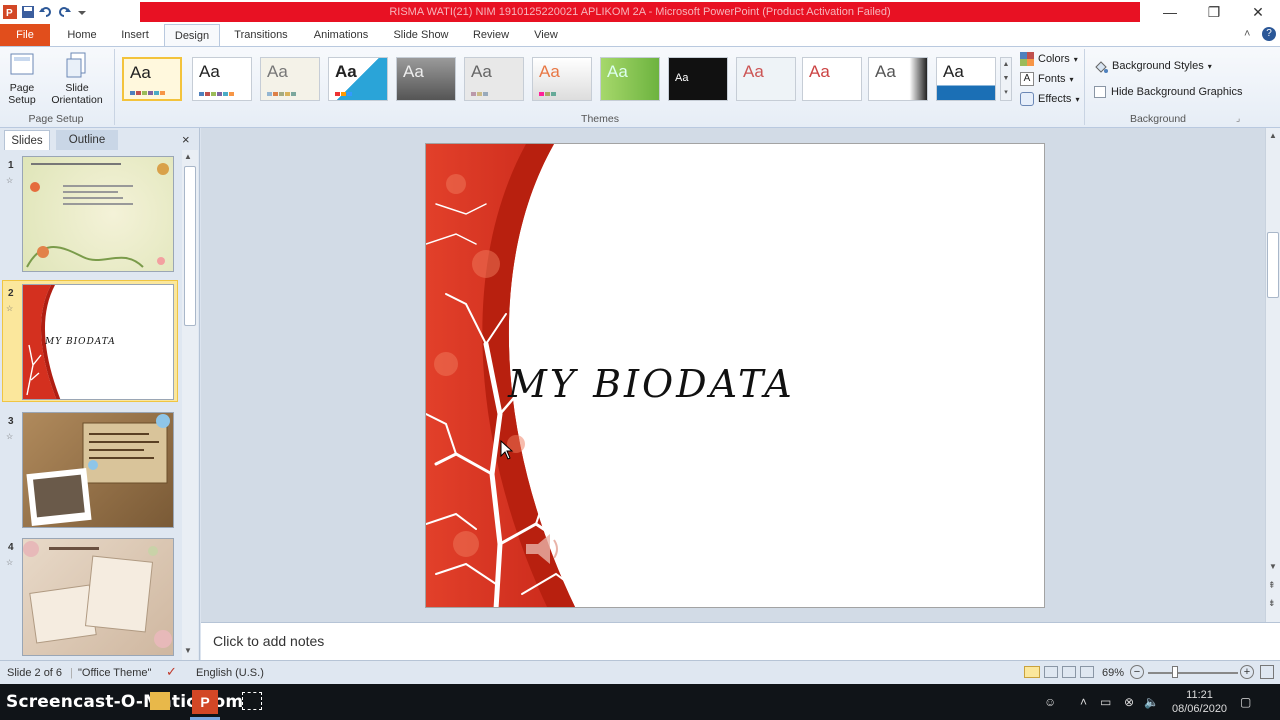  Describe the element at coordinates (1027, 59) in the screenshot. I see `colors-icon` at that location.